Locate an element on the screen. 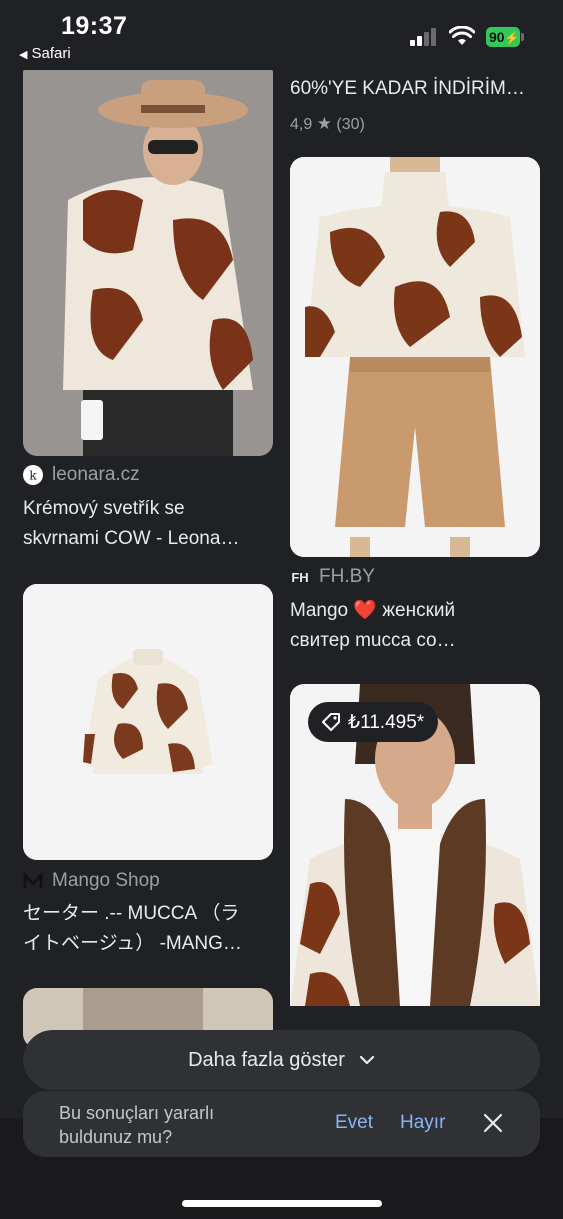 This screenshot has height=1219, width=563. back-arrow-icon: ◀ is located at coordinates (23, 55).